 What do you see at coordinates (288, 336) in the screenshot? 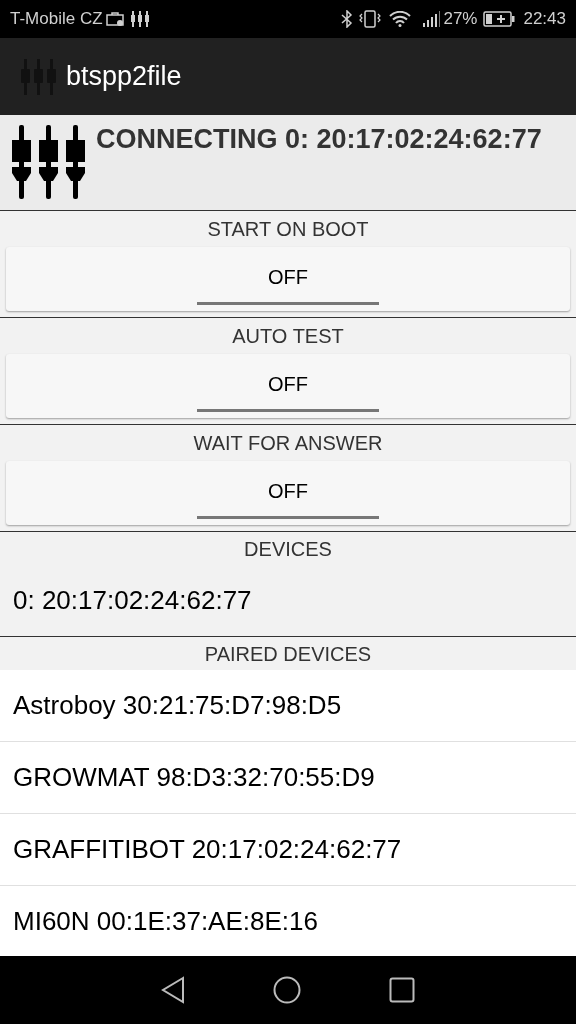
I see `section-label: AUTO TEST` at bounding box center [288, 336].